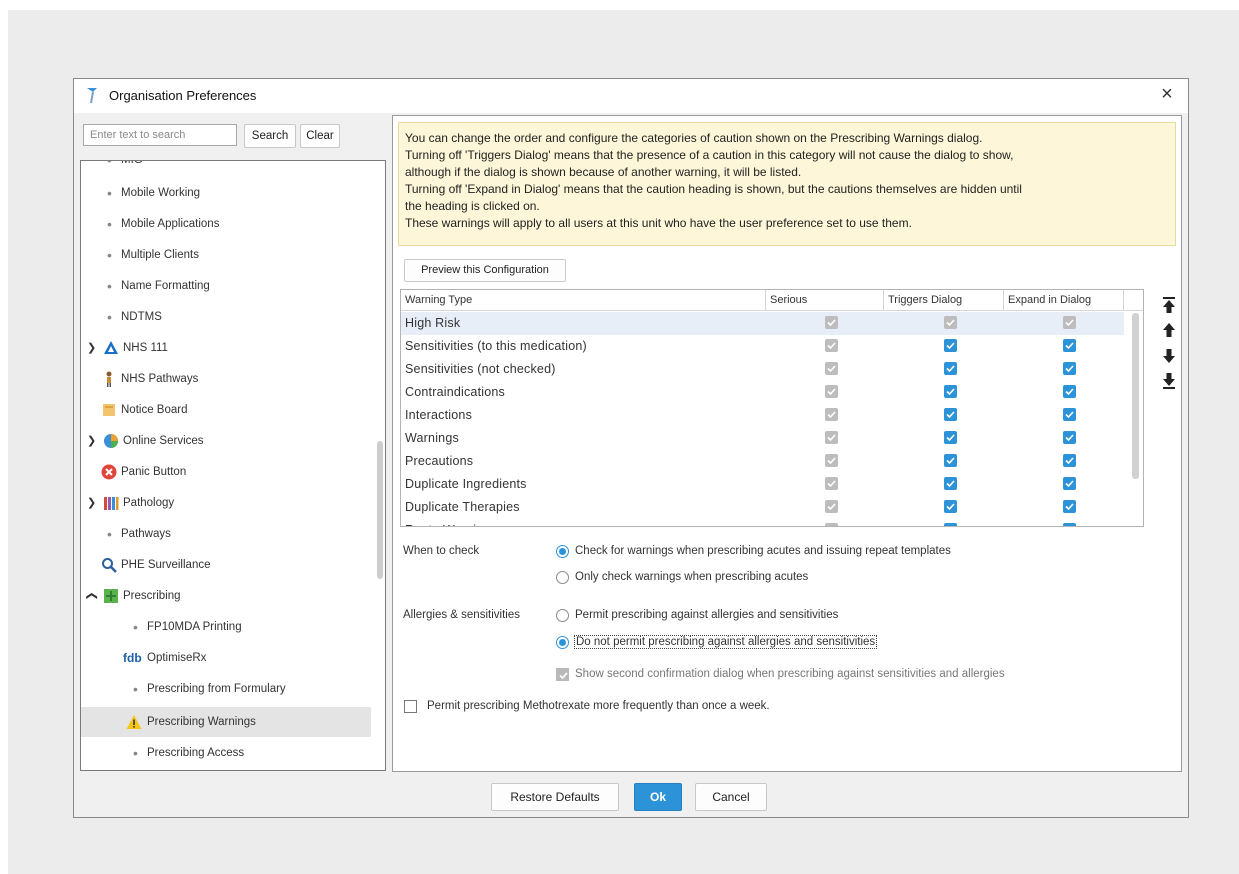 The height and width of the screenshot is (874, 1239). I want to click on methotrexate-checkbox, so click(410, 706).